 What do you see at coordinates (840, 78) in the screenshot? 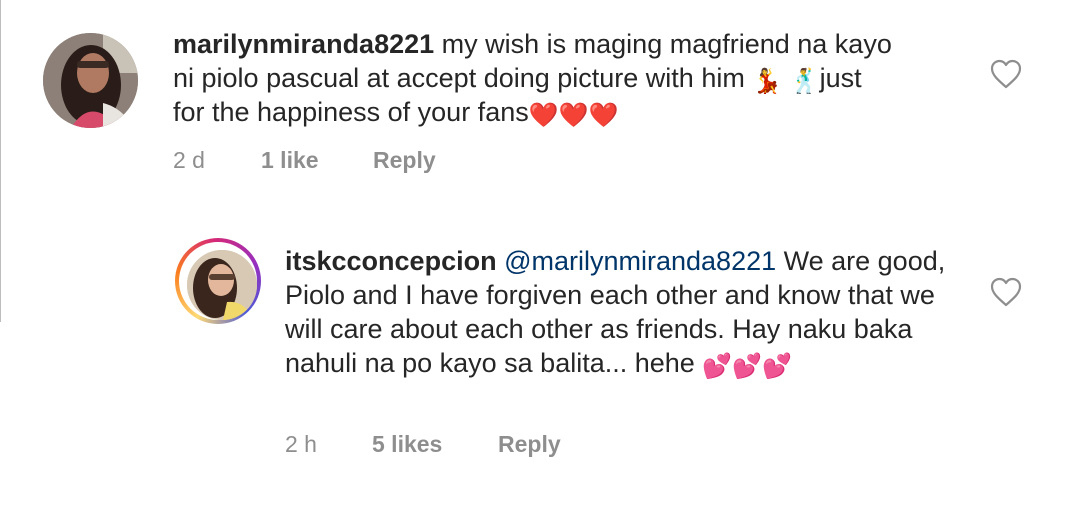
I see `comment-text-line2-end: just` at bounding box center [840, 78].